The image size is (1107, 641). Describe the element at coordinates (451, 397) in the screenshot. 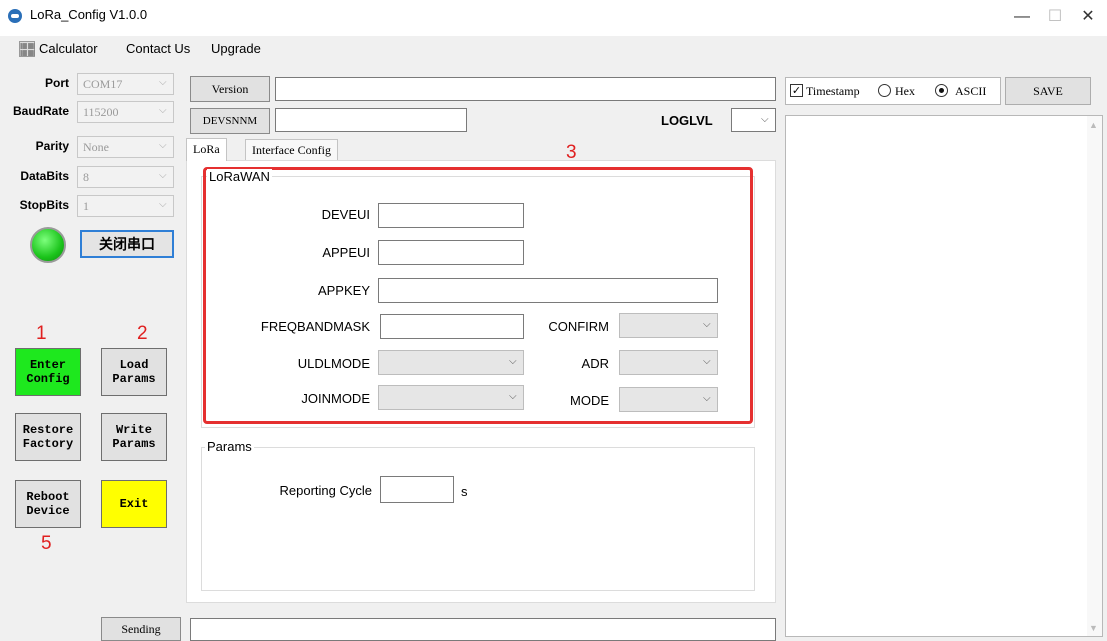

I see `joinmode-select: ⌵` at that location.